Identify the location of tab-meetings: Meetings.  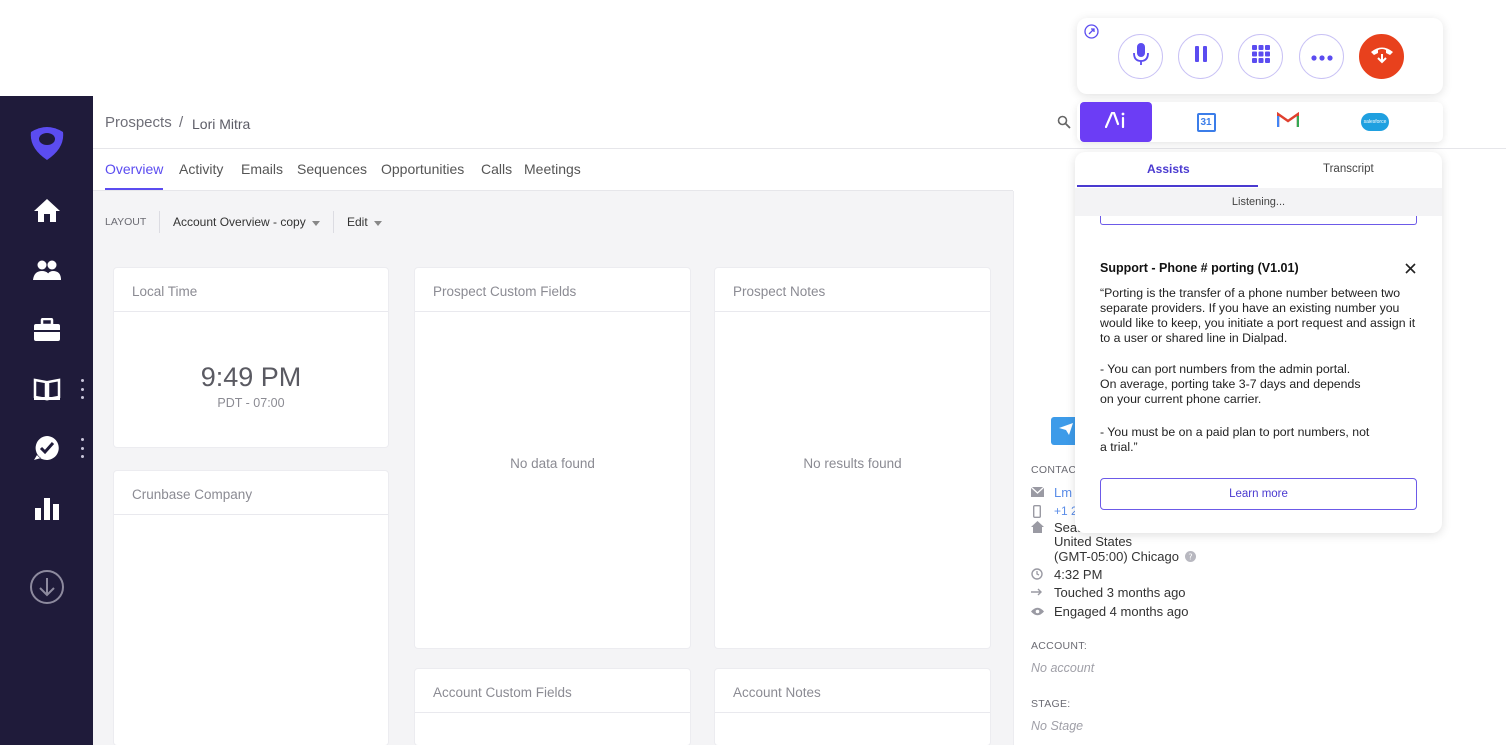
(552, 169).